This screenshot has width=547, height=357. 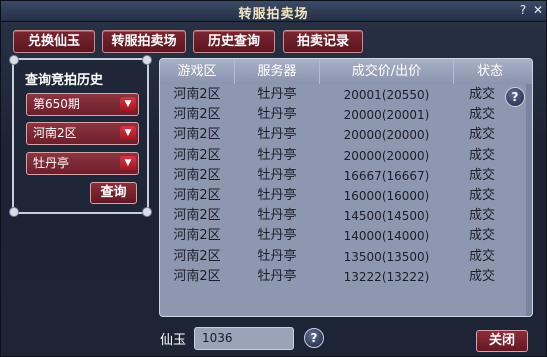 I want to click on title-bar: 转服拍卖场 ? ✕, so click(x=273, y=11).